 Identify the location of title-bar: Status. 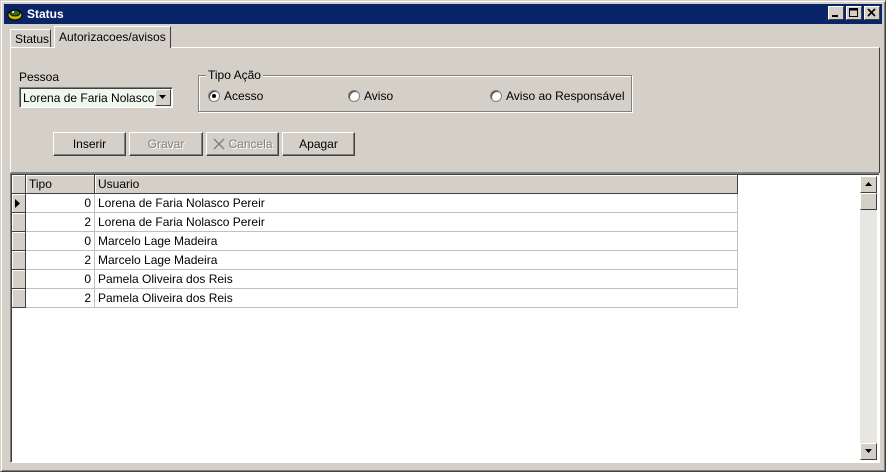
(443, 14).